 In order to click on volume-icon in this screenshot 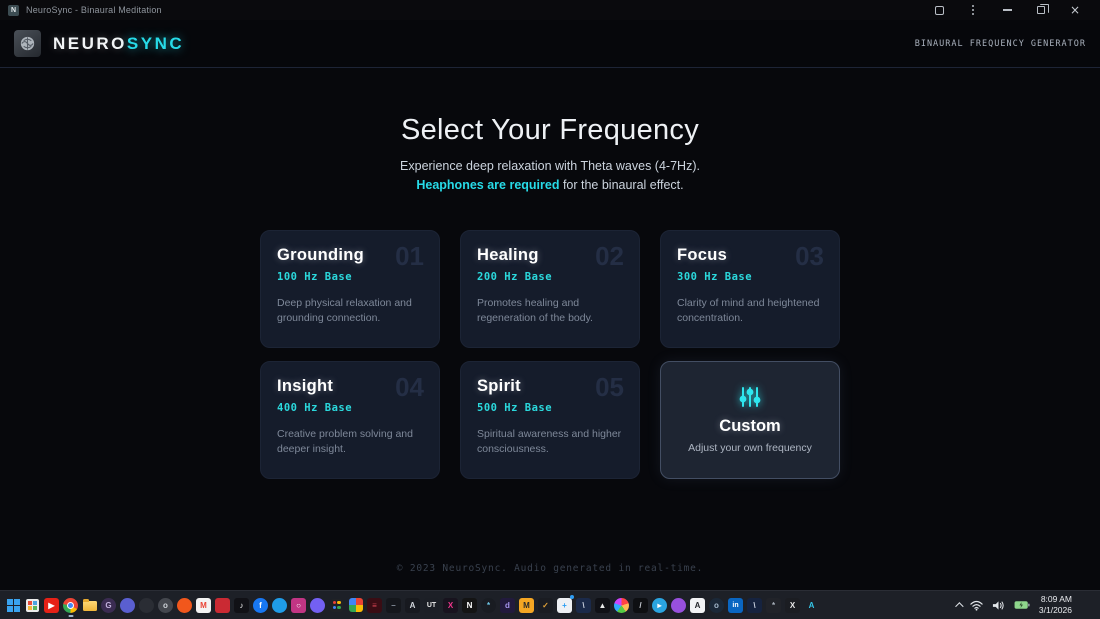, I will do `click(998, 605)`.